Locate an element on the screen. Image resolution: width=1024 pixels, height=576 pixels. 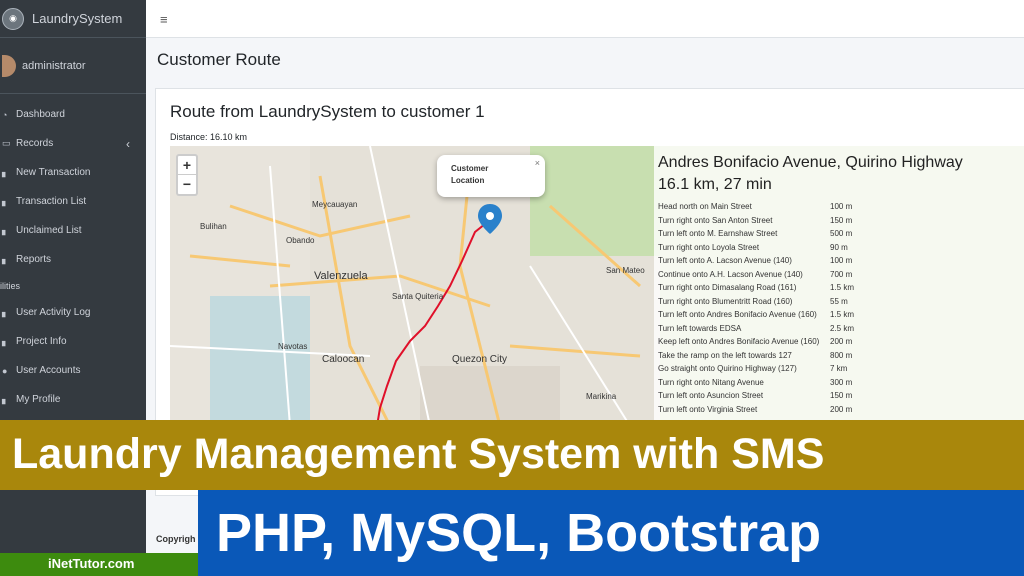
zoom-in-button: + is located at coordinates (187, 165).